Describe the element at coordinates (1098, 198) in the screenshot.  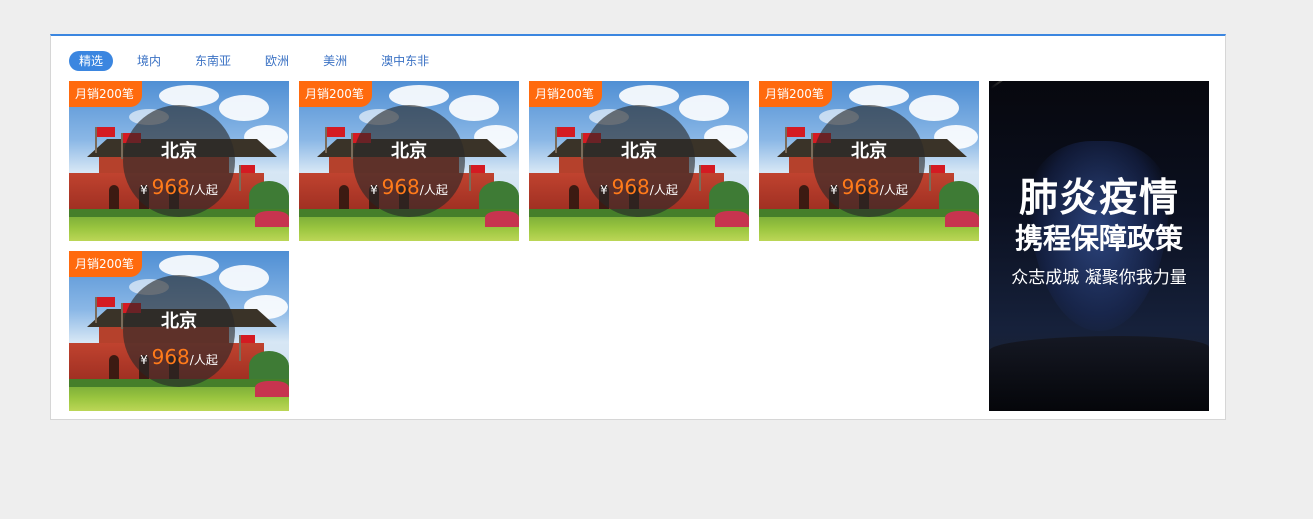
I see `banner-title: 肺炎疫情` at that location.